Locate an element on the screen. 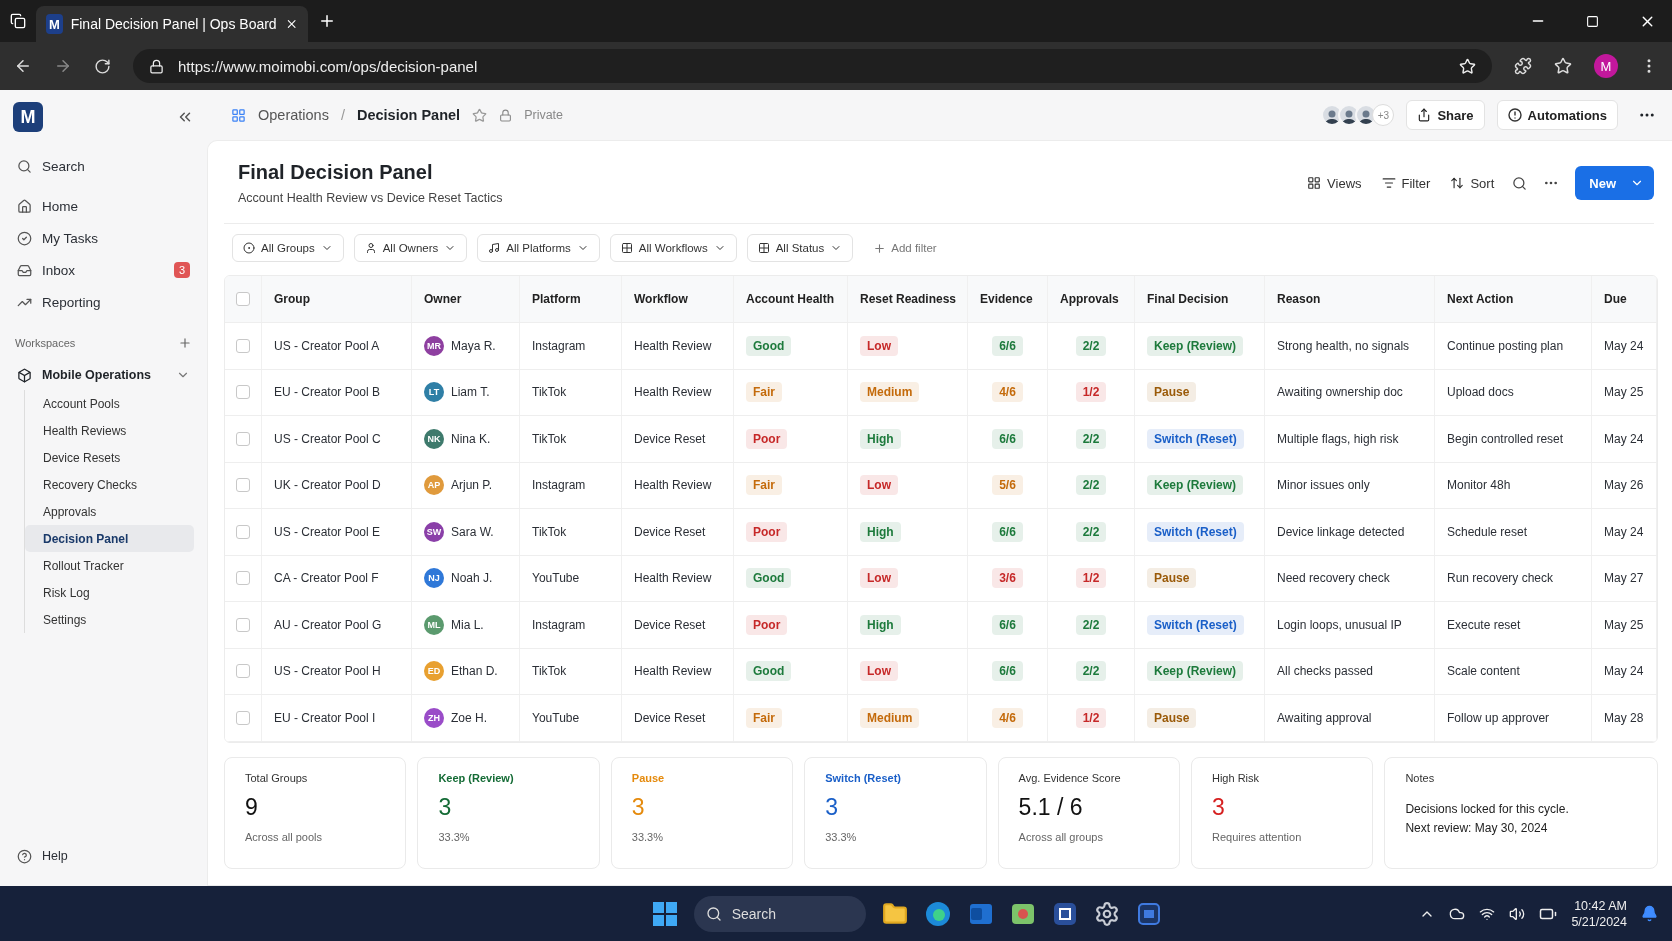  extensions-icon is located at coordinates (1523, 66).